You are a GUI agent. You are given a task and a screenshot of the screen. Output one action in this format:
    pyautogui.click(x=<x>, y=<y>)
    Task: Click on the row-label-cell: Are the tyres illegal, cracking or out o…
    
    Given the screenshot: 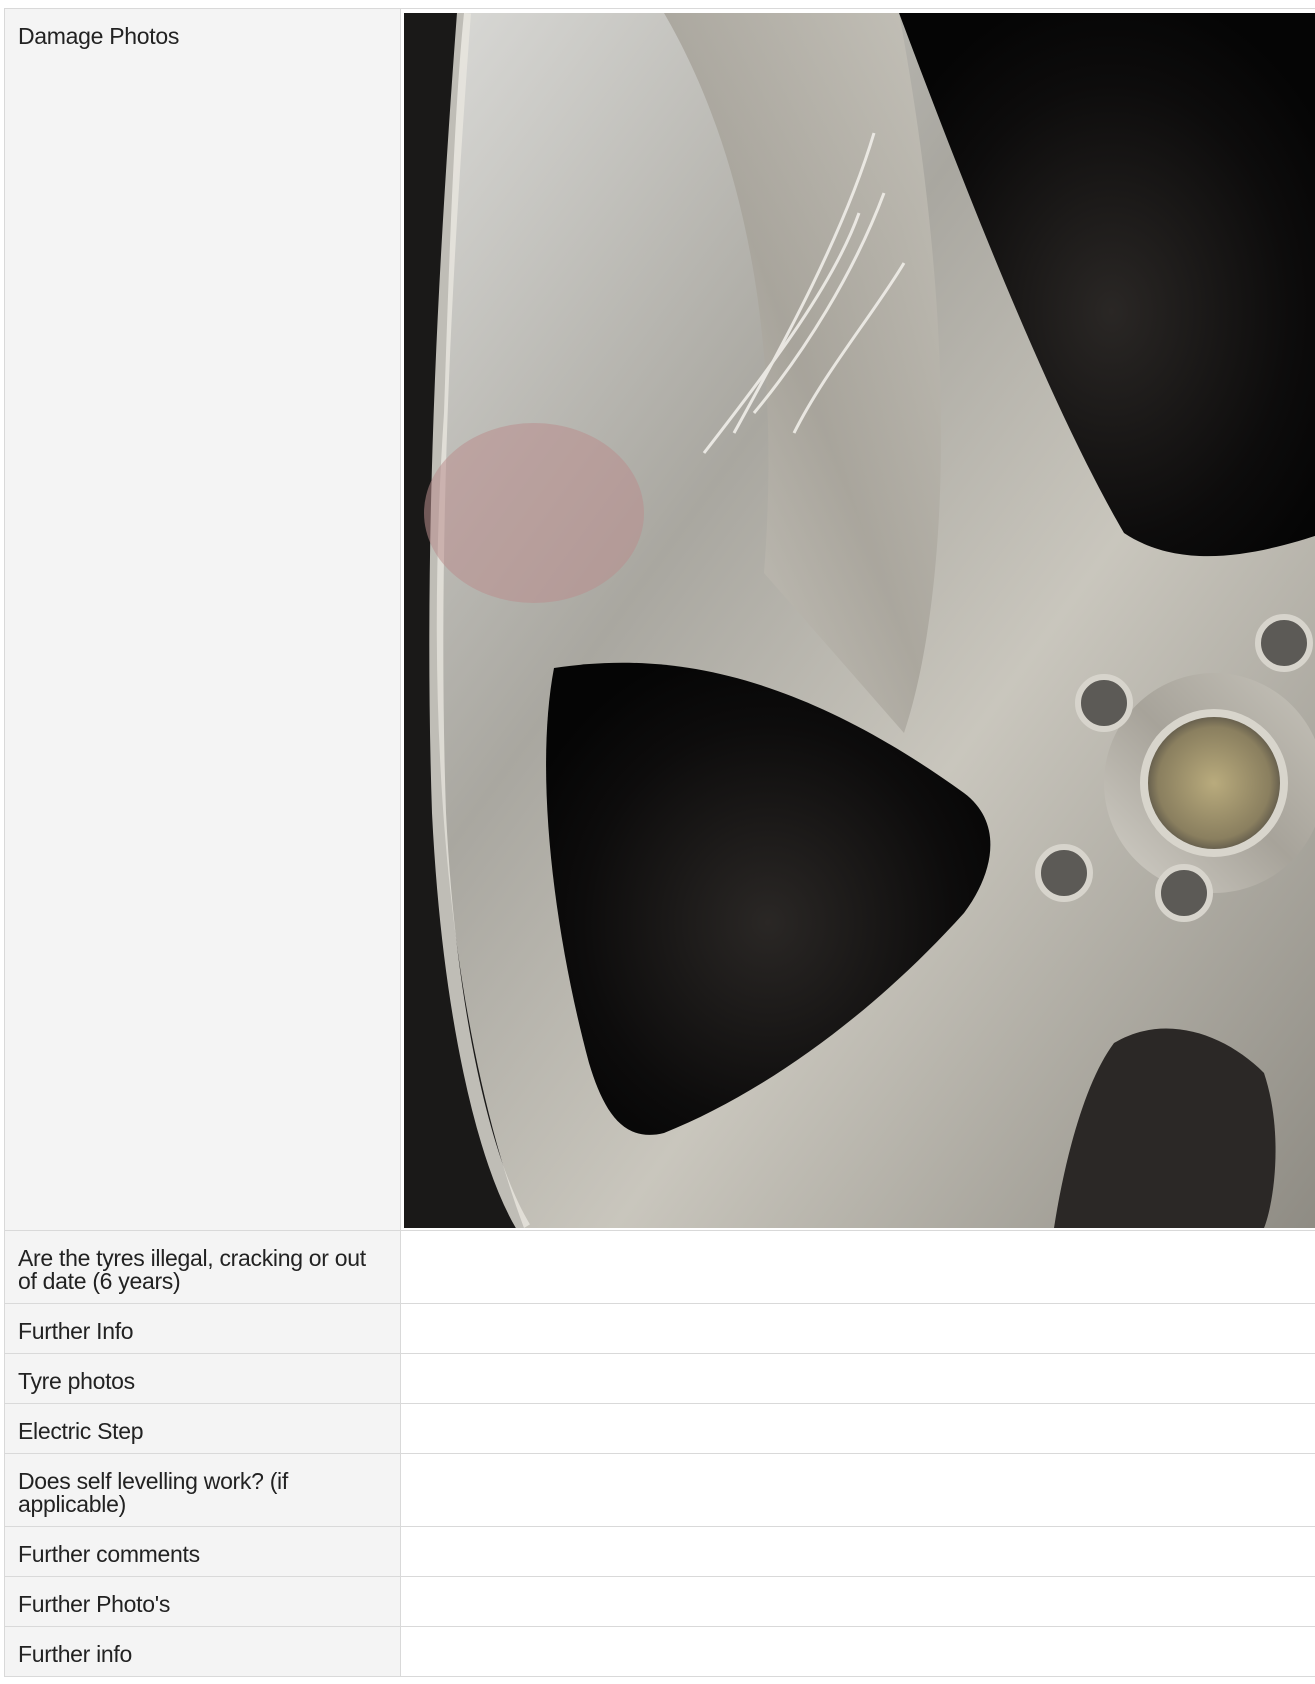 What is the action you would take?
    pyautogui.click(x=202, y=1267)
    